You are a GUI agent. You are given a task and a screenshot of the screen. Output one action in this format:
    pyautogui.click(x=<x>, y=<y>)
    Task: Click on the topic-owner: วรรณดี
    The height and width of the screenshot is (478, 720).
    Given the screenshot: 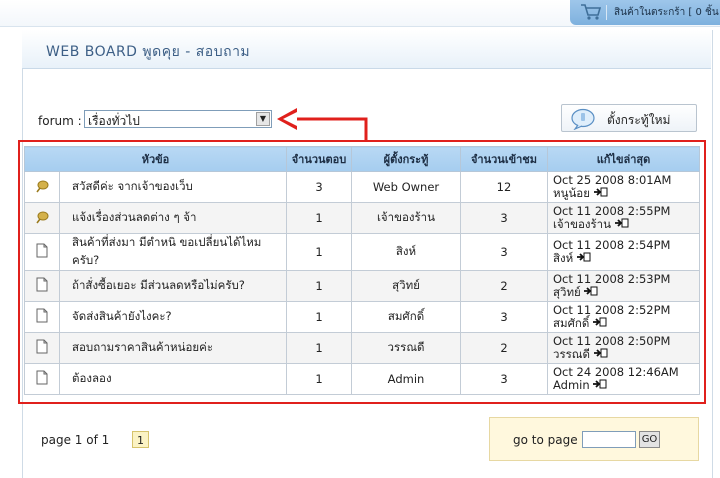 What is the action you would take?
    pyautogui.click(x=406, y=348)
    